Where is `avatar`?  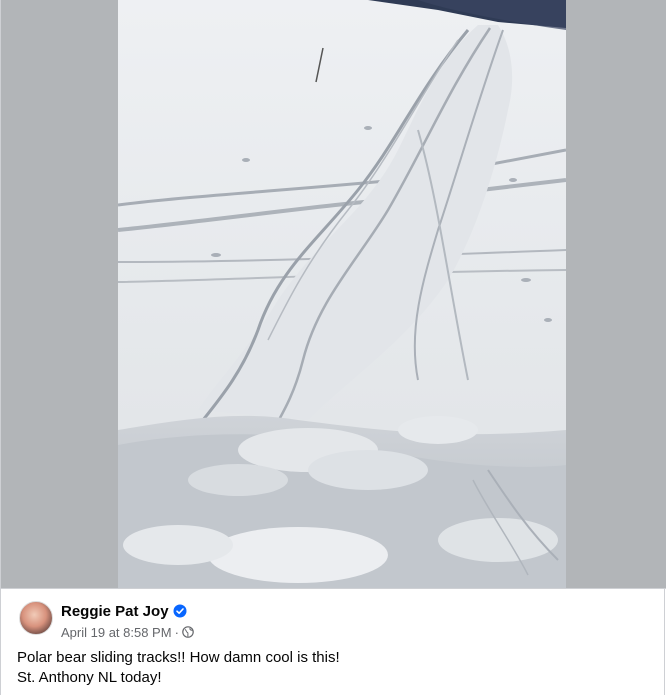
avatar is located at coordinates (36, 618).